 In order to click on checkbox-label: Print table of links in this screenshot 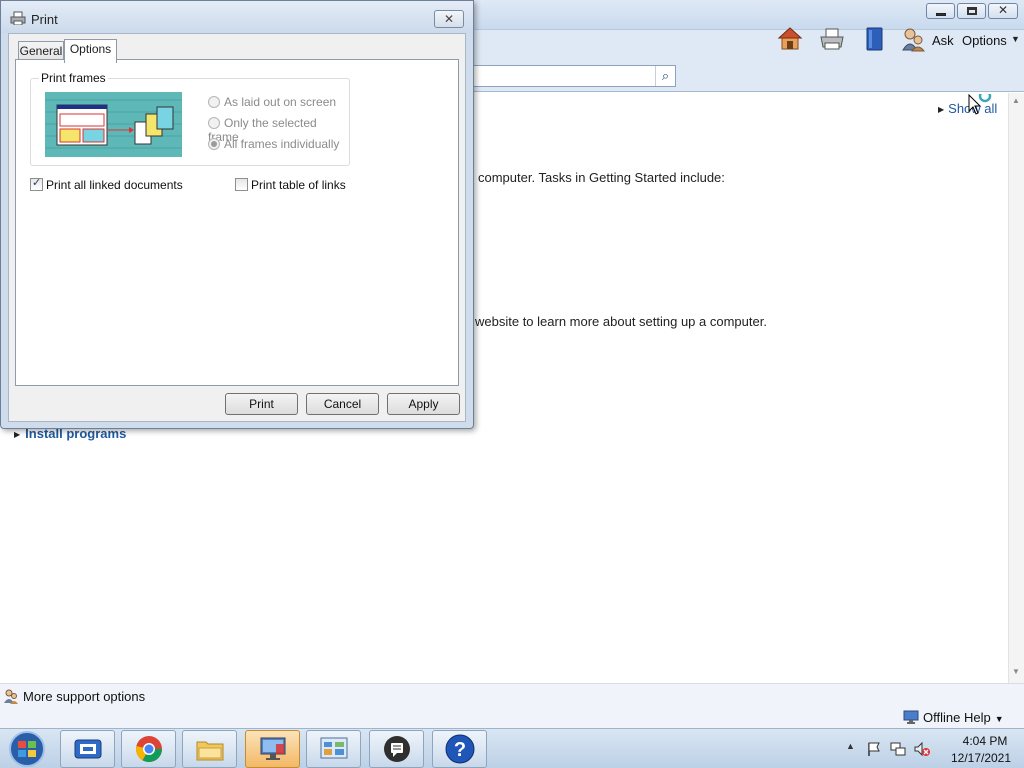, I will do `click(298, 185)`.